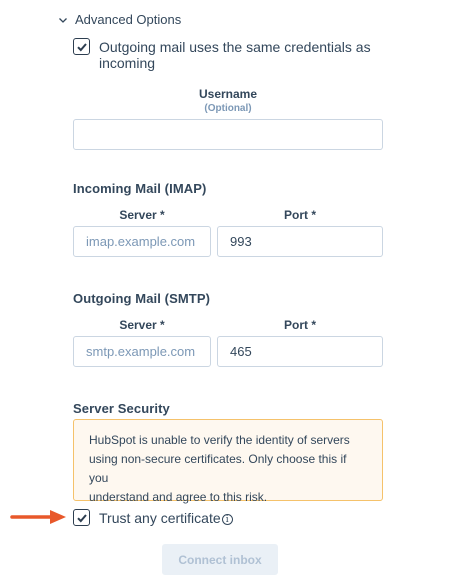 The height and width of the screenshot is (585, 450). Describe the element at coordinates (127, 63) in the screenshot. I see `same-credentials-label-line2: incoming` at that location.